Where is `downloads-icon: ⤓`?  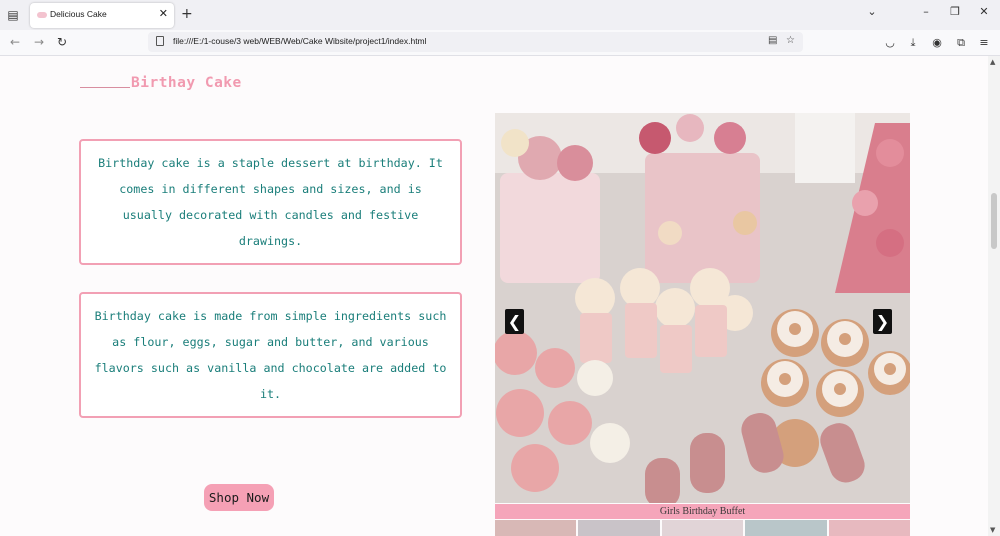
downloads-icon: ⤓ is located at coordinates (913, 43).